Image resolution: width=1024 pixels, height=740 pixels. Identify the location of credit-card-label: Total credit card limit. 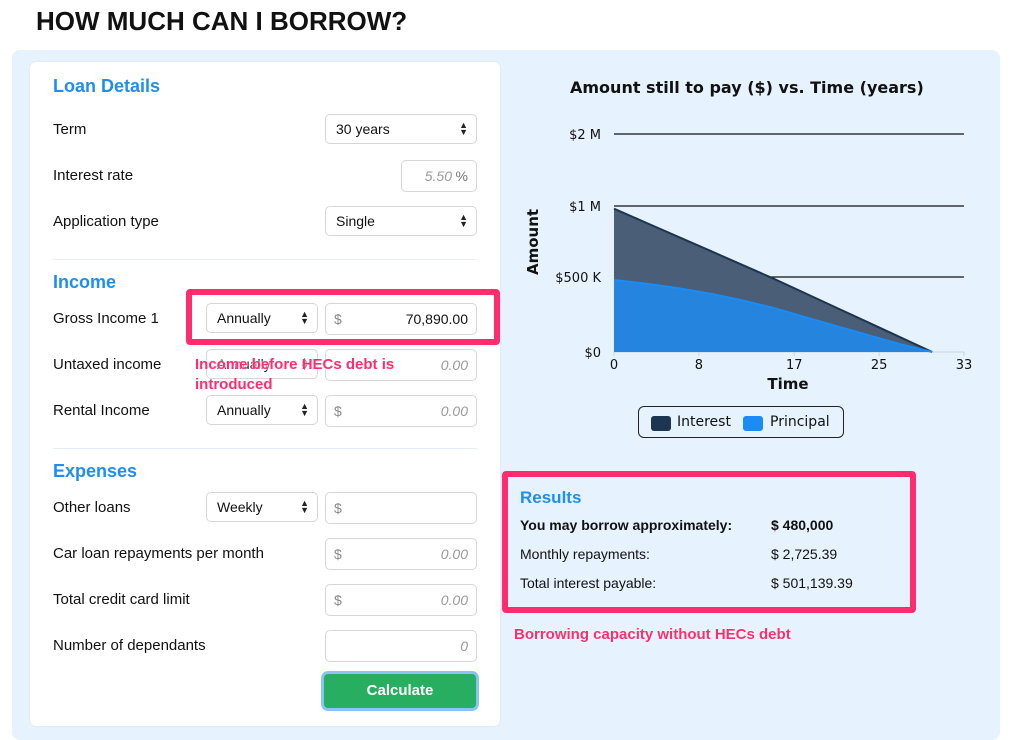
(121, 599).